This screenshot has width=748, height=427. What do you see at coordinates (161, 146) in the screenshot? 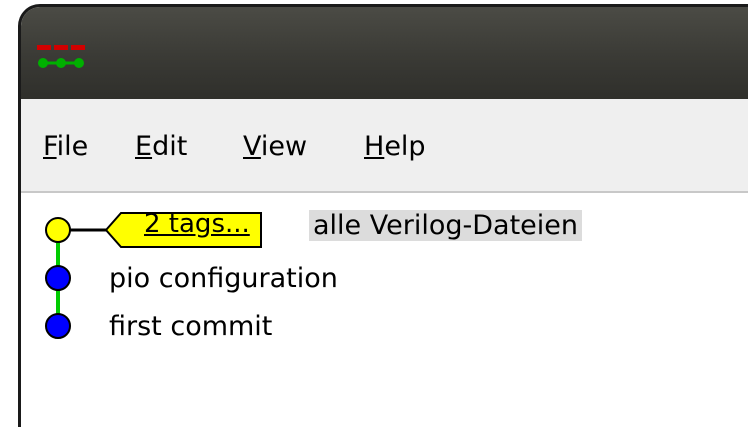
I see `menu-edit: Edit` at bounding box center [161, 146].